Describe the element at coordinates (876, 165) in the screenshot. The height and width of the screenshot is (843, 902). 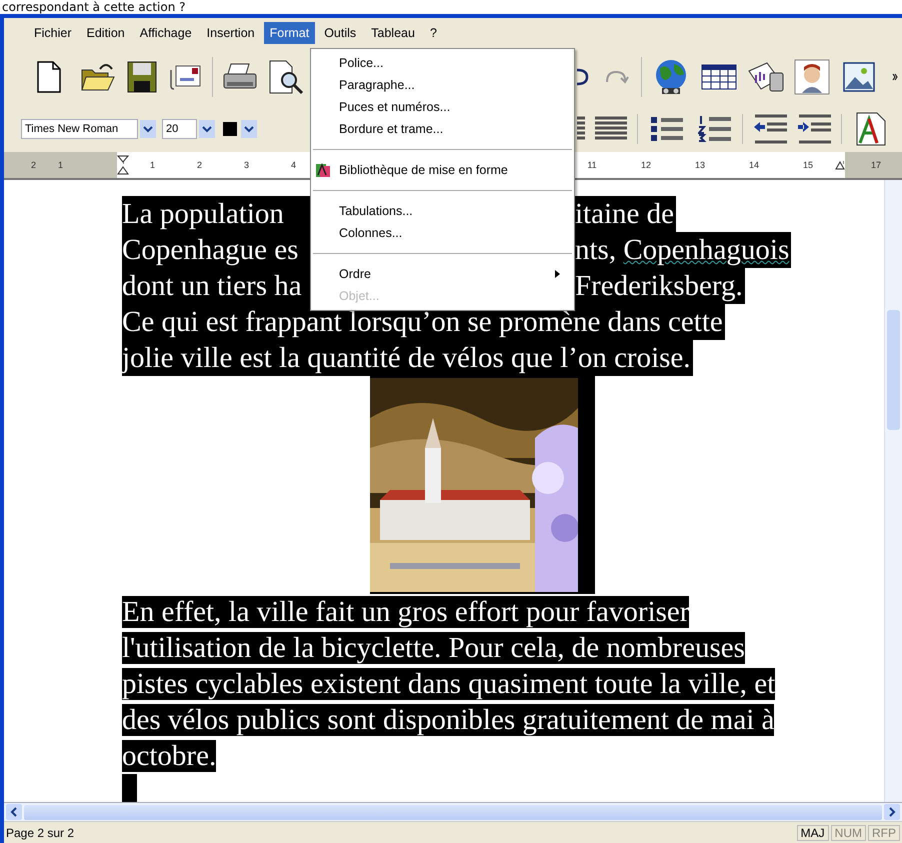
I see `ruler-number: 17` at that location.